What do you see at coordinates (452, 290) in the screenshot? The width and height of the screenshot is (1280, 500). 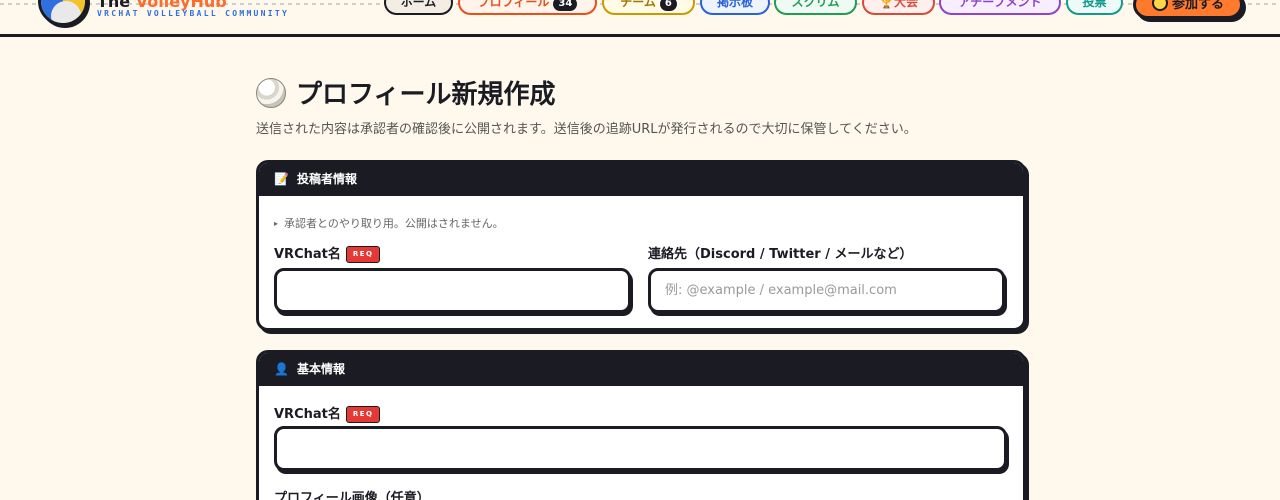 I see `poster-vrchat-input` at bounding box center [452, 290].